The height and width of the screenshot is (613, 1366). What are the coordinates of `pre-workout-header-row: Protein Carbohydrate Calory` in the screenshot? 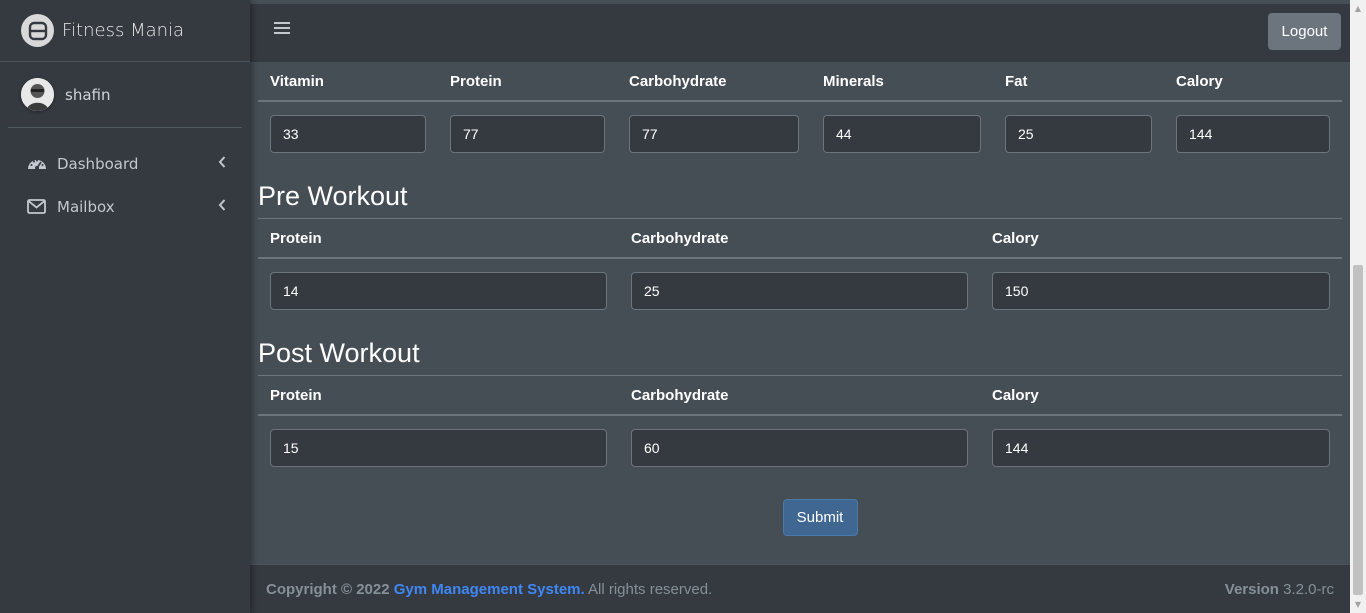 It's located at (800, 239).